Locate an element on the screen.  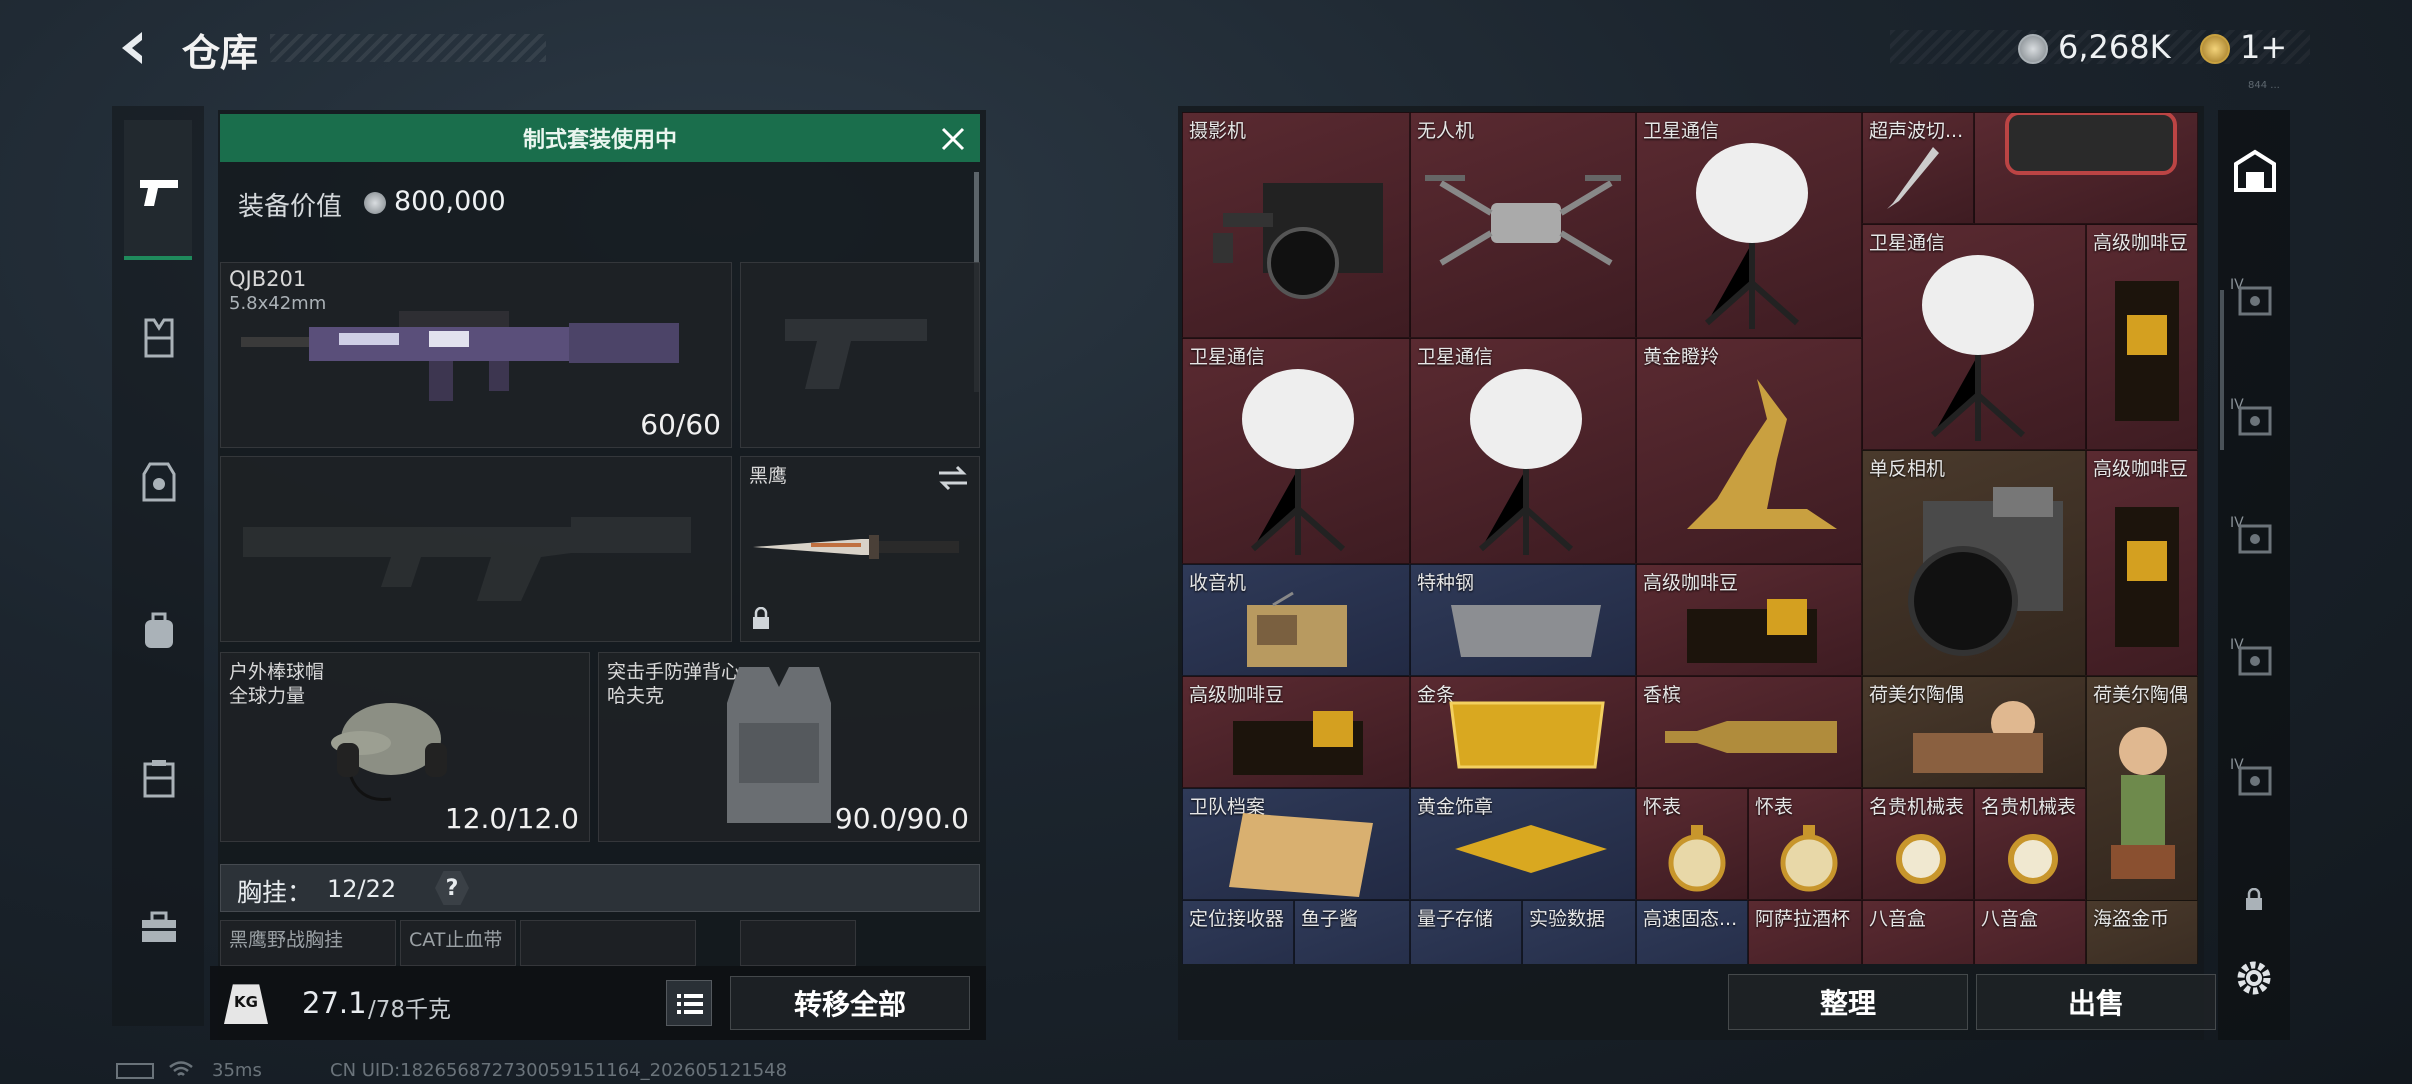
primary-weapon-slot: QJB201 5.8x42mm 60/60 is located at coordinates (476, 355).